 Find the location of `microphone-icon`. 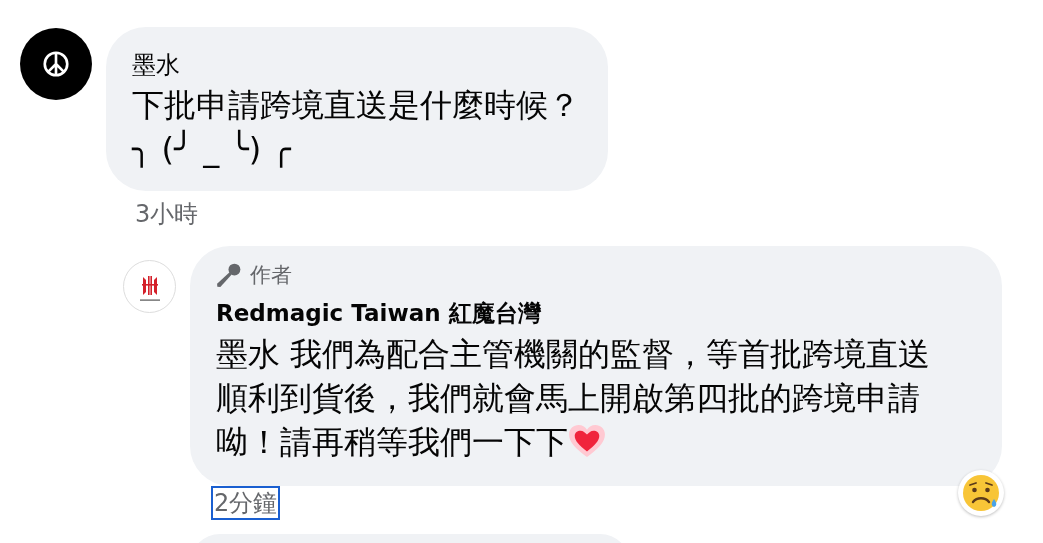

microphone-icon is located at coordinates (229, 275).